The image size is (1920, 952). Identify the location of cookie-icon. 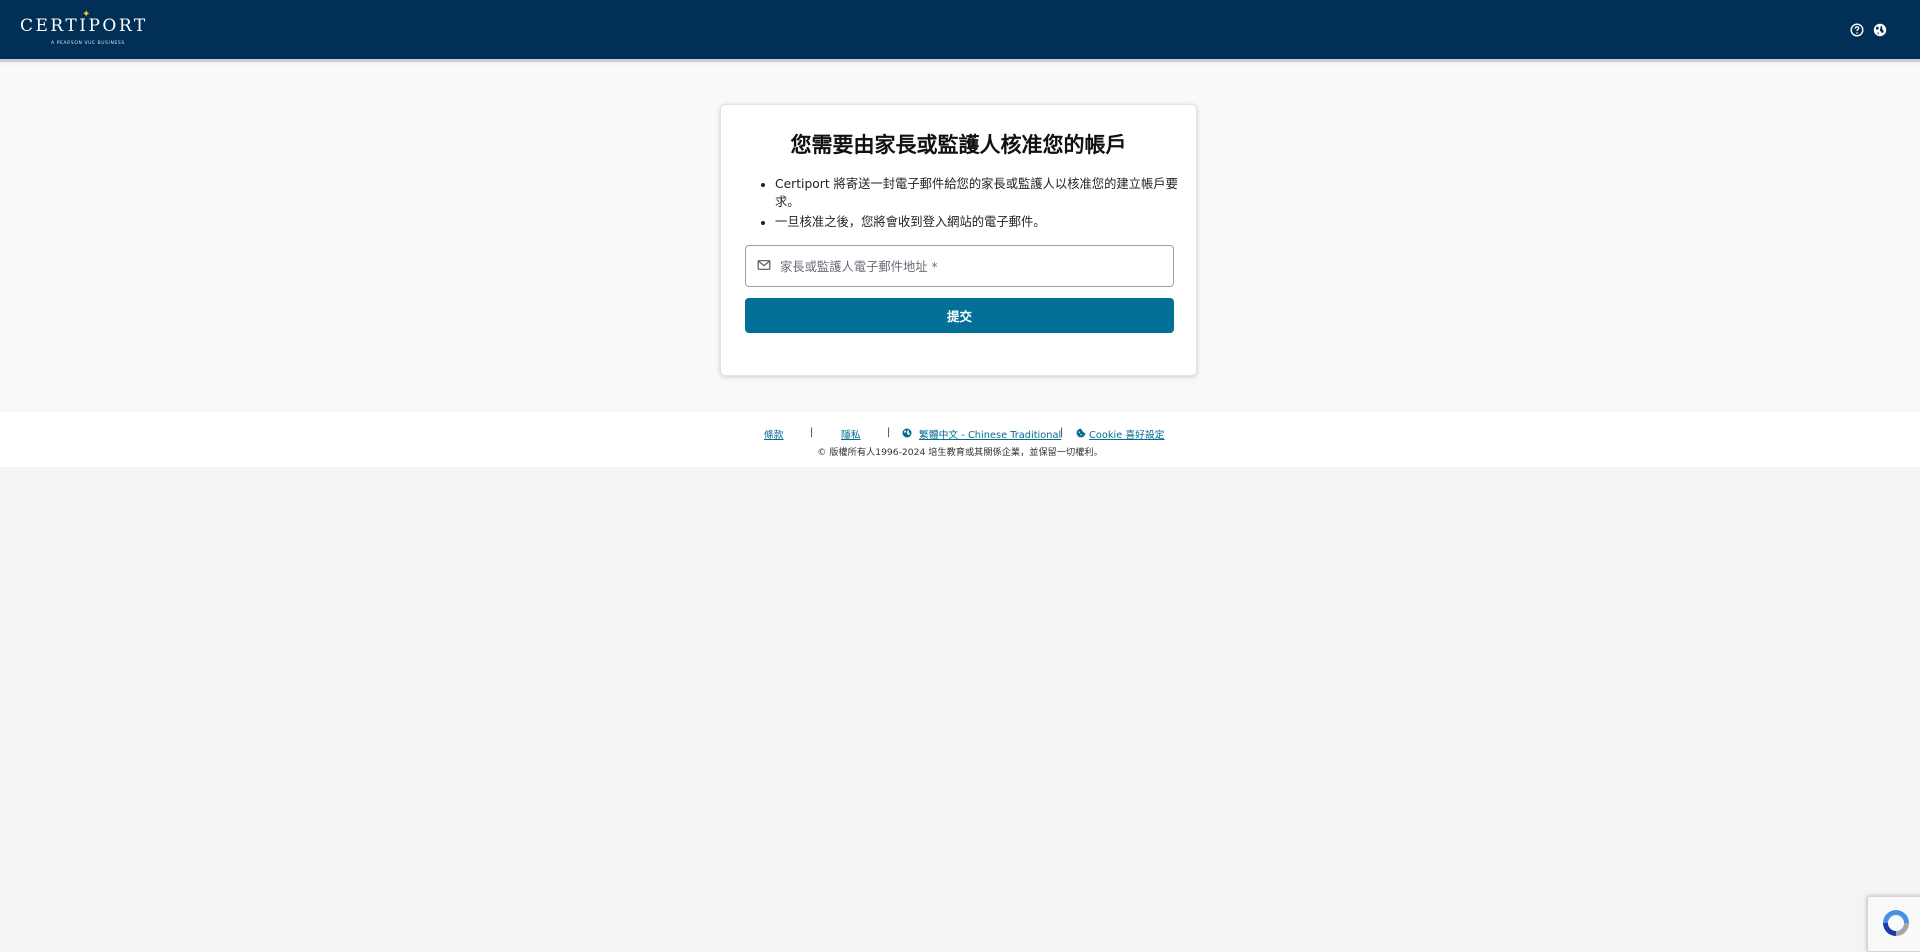
(1081, 433).